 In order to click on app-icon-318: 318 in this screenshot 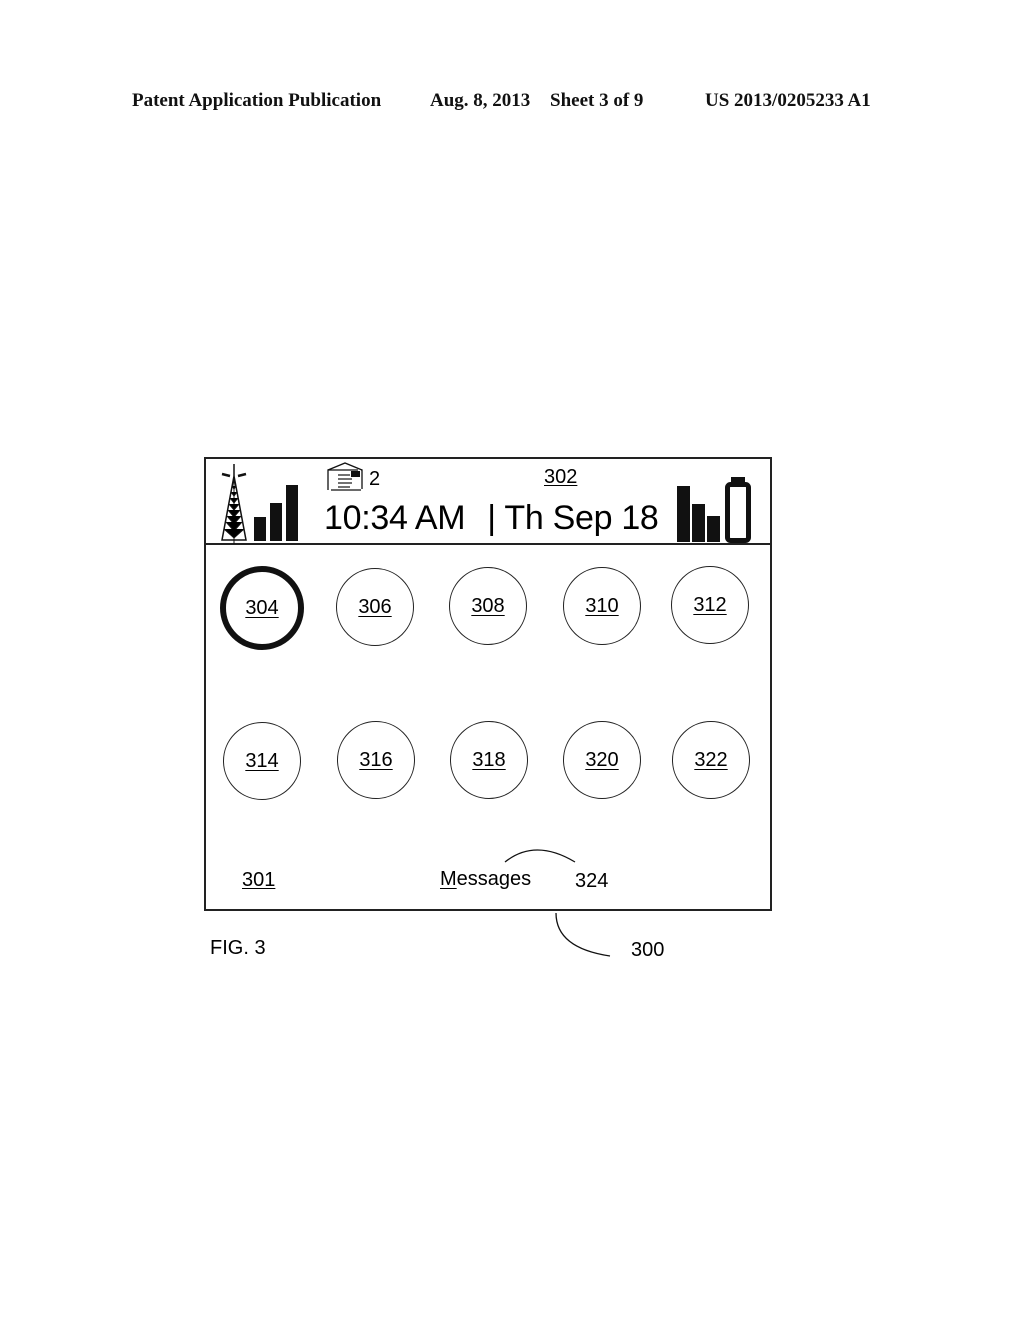, I will do `click(489, 760)`.